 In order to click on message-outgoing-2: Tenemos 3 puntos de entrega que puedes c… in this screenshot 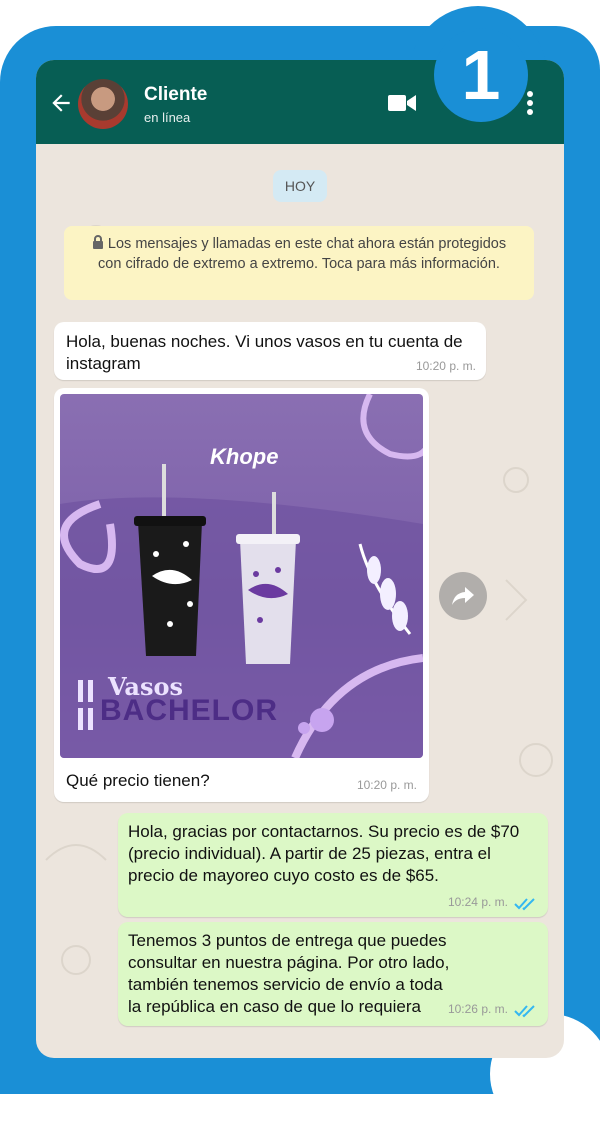, I will do `click(333, 974)`.